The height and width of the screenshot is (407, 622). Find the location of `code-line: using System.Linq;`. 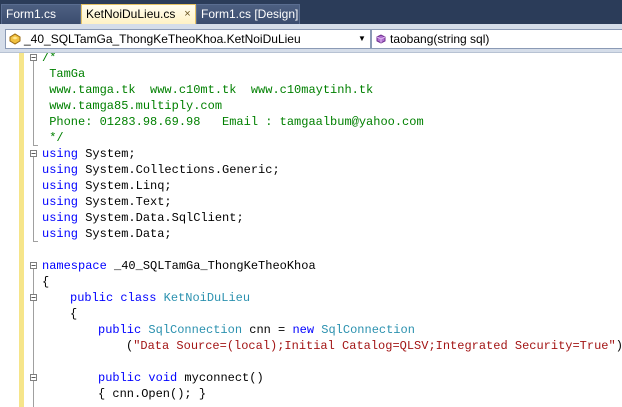

code-line: using System.Linq; is located at coordinates (107, 186).